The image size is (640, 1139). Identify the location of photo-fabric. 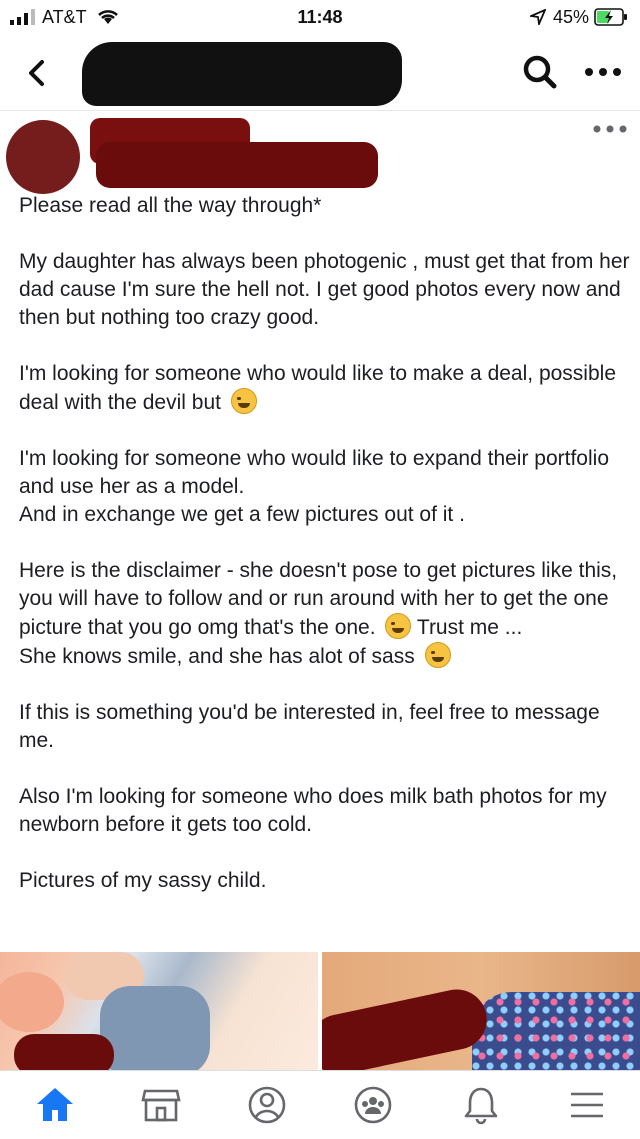
(556, 1031).